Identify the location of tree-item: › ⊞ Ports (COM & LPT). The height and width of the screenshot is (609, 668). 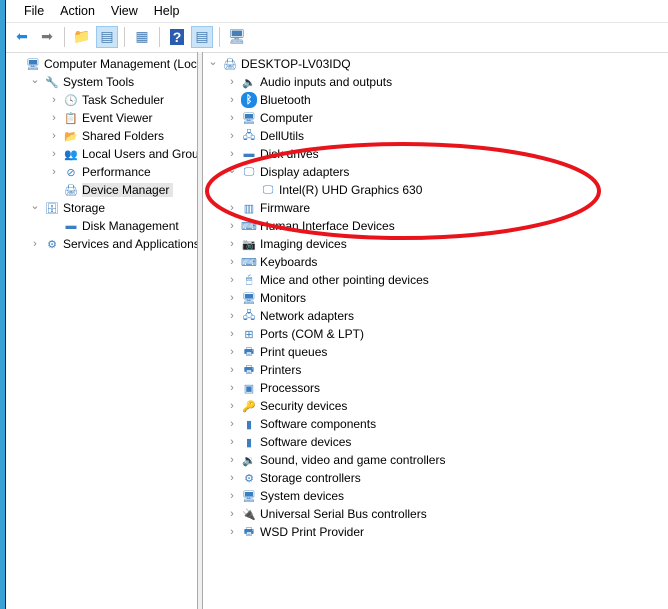
(295, 334).